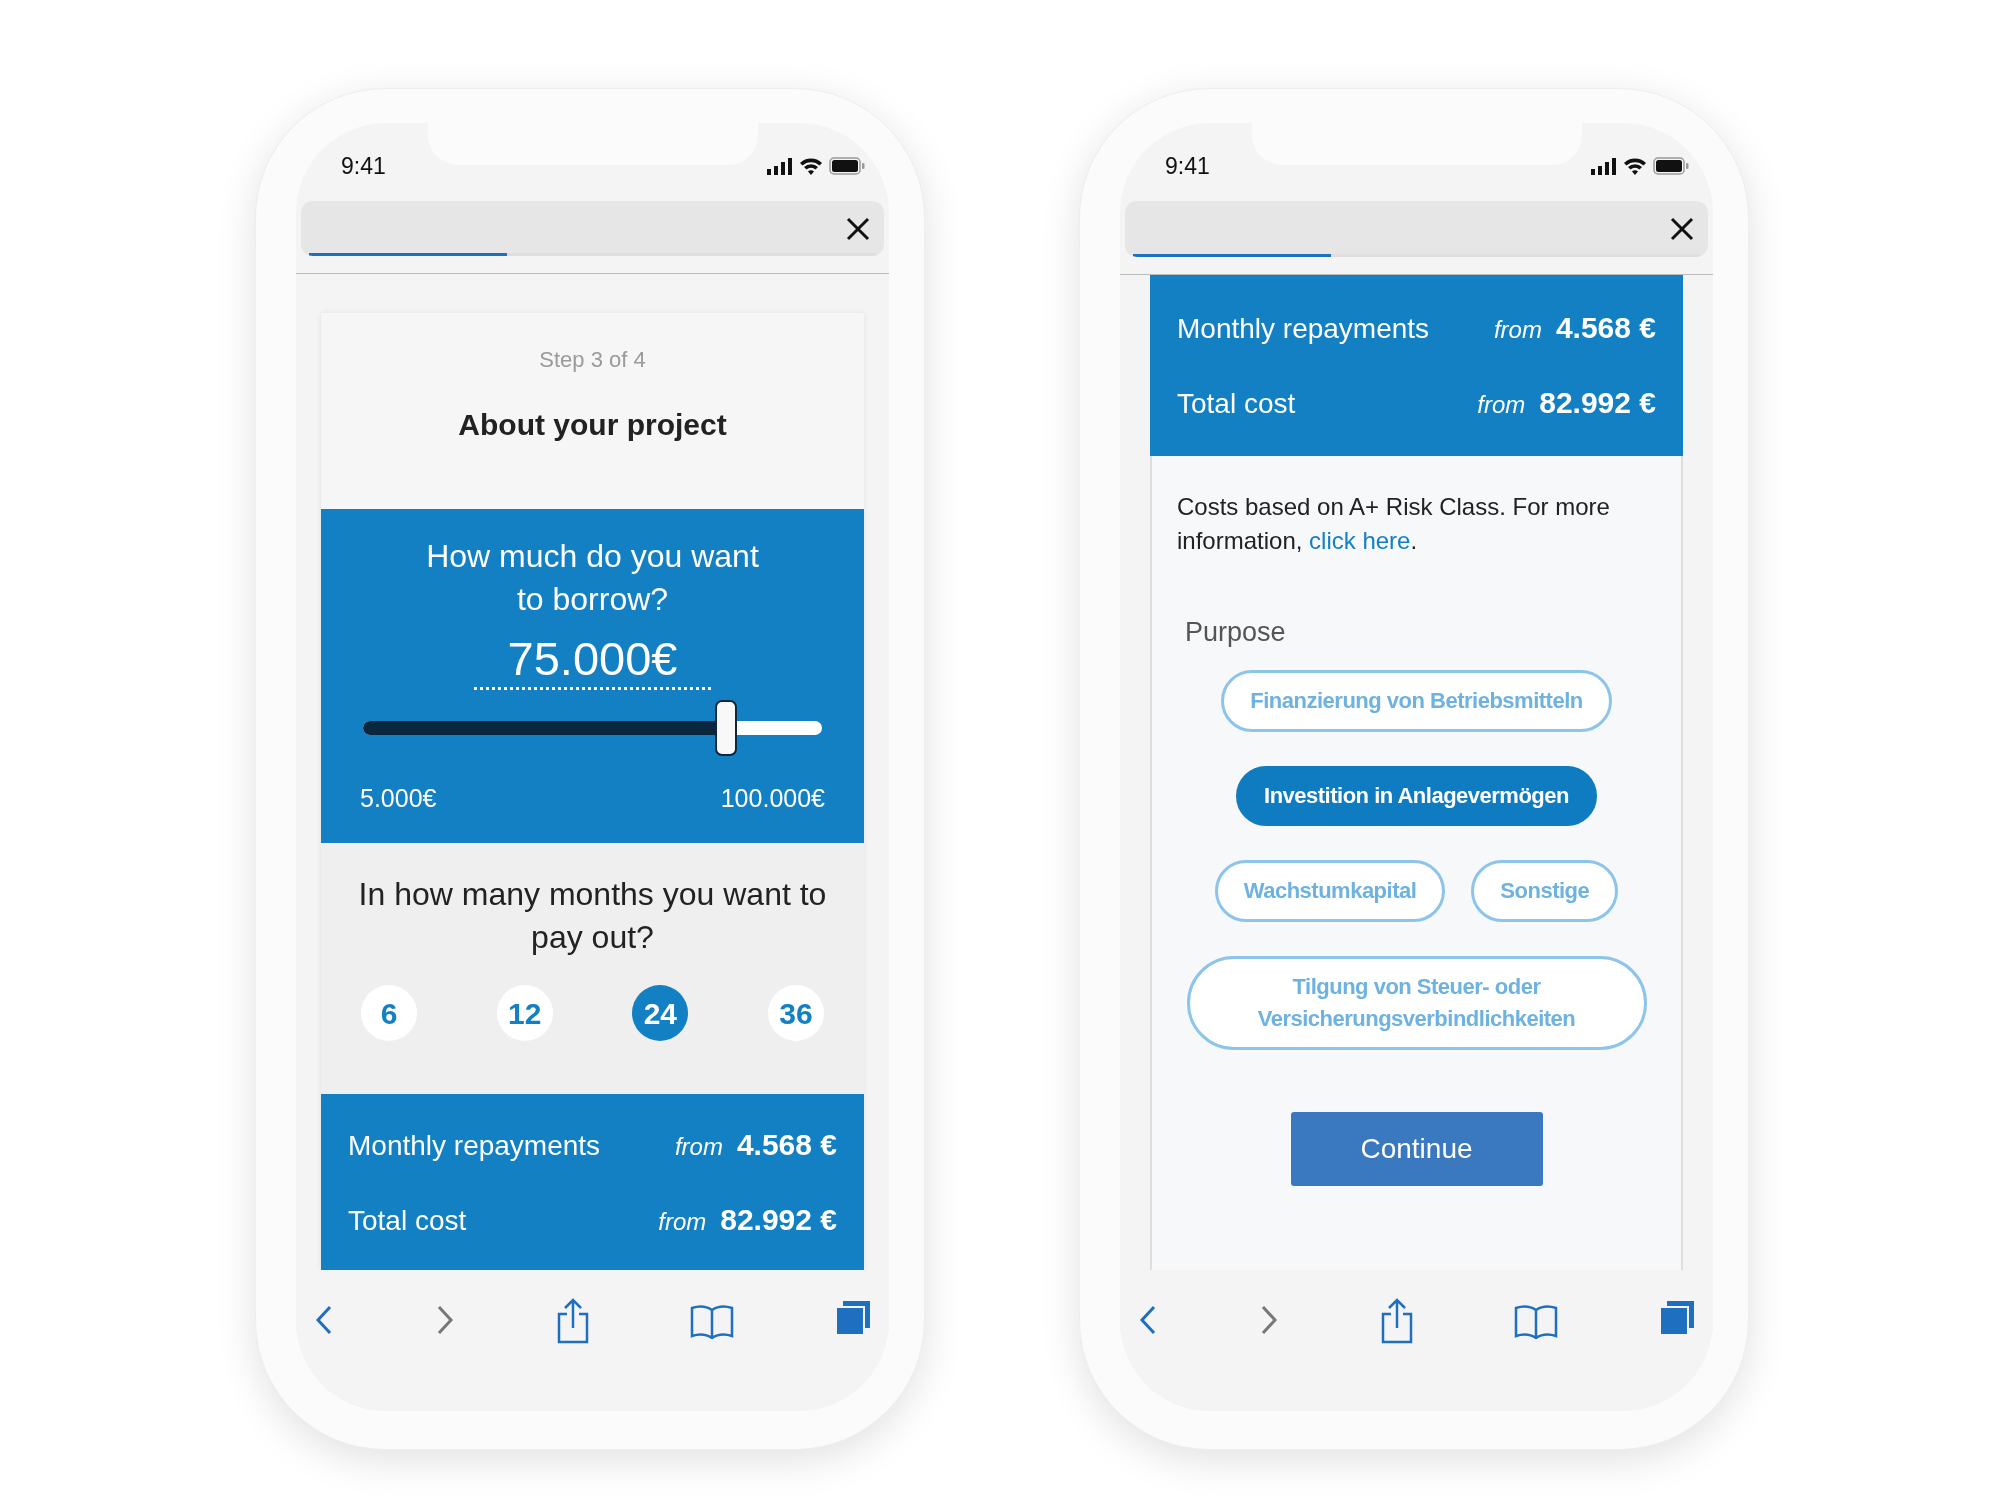  I want to click on purpose-chip: Investition in Anlagevermögen, so click(1416, 796).